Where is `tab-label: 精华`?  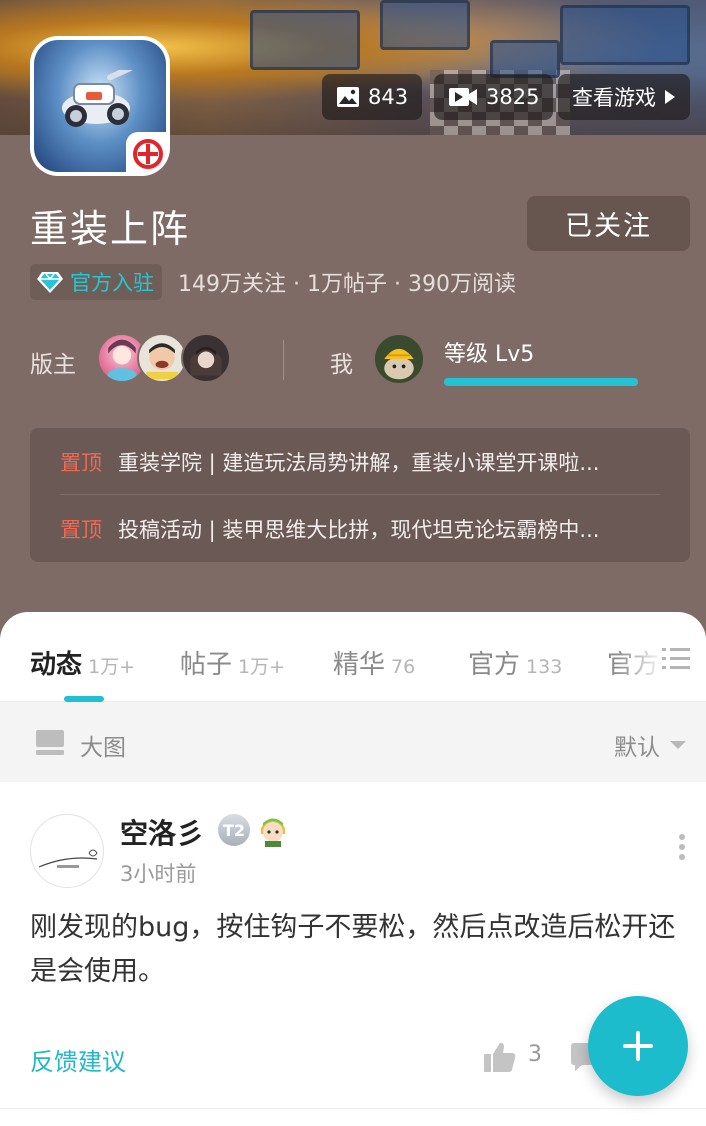
tab-label: 精华 is located at coordinates (359, 665).